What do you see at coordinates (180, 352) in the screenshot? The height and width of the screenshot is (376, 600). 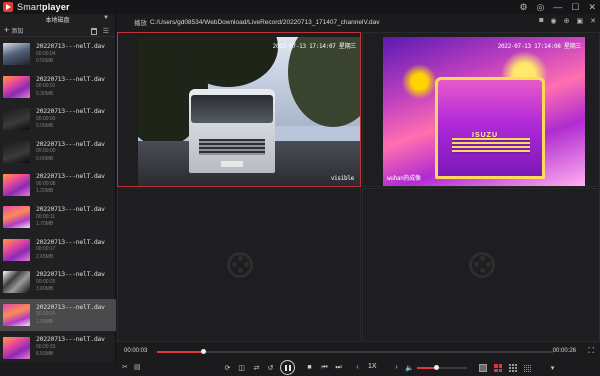 I see `progress-fill` at bounding box center [180, 352].